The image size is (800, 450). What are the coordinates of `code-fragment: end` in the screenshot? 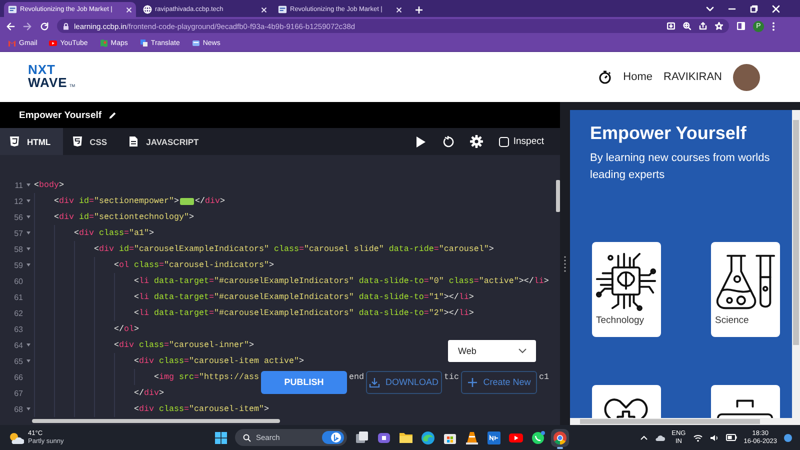 It's located at (356, 377).